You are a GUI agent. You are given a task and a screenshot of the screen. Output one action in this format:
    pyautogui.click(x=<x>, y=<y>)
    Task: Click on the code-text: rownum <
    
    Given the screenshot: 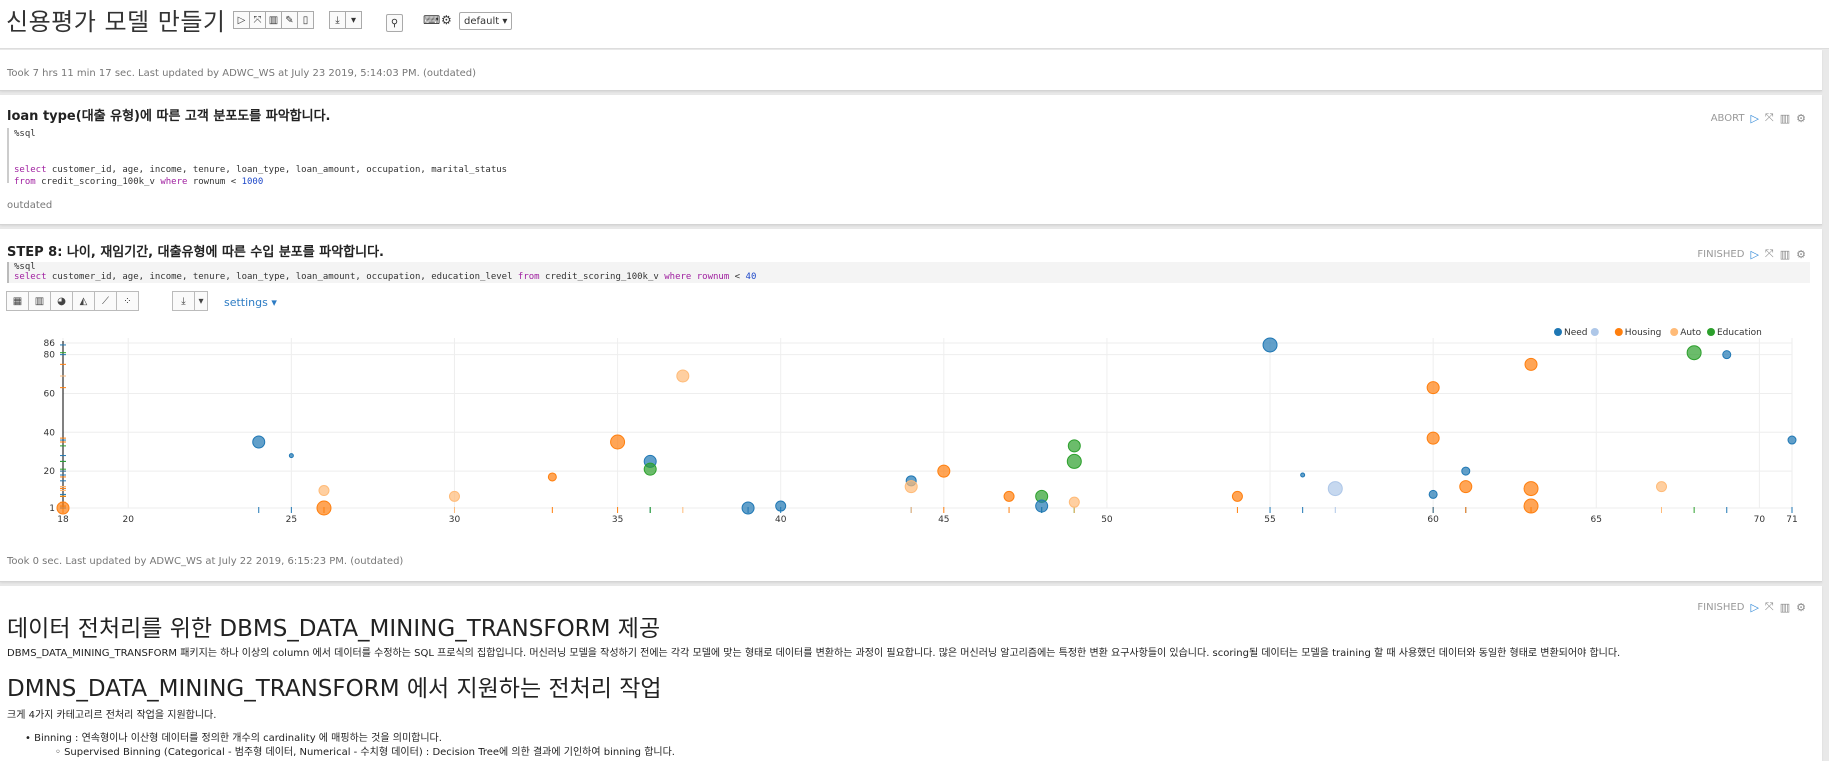 What is the action you would take?
    pyautogui.click(x=214, y=182)
    